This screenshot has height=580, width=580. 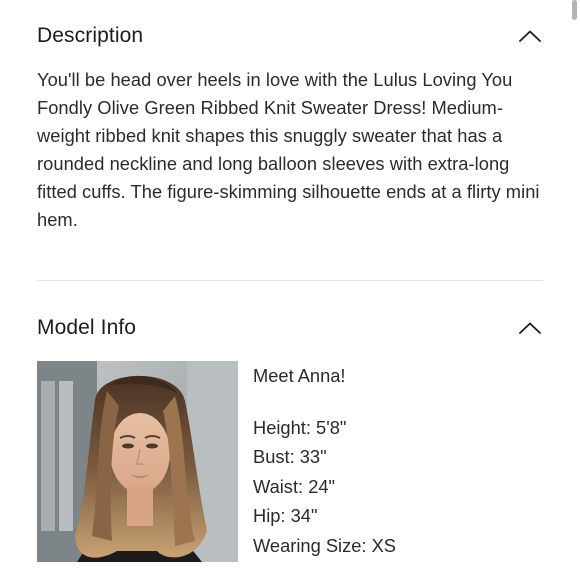 I want to click on scrollbar-thumb, so click(x=574, y=10).